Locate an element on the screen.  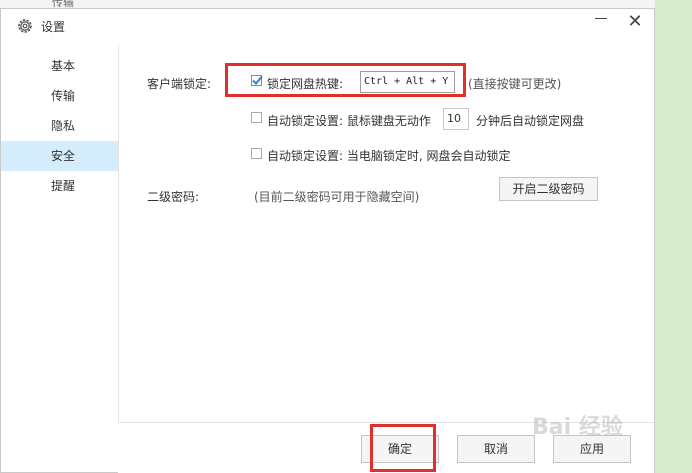
sidebar-item-transfer: 传输 is located at coordinates (59, 96).